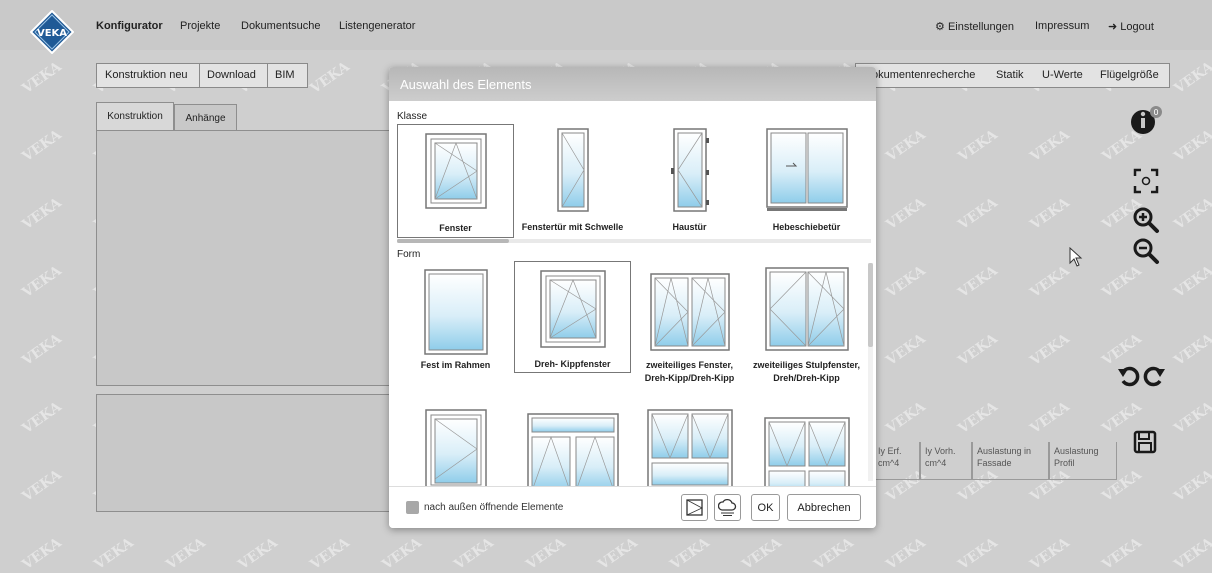 Image resolution: width=1212 pixels, height=573 pixels. I want to click on impressum-link: Impressum, so click(1062, 26).